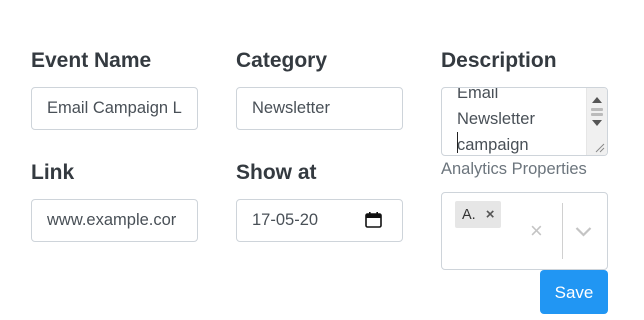  I want to click on analytics-properties-label: Analytics Properties, so click(514, 169).